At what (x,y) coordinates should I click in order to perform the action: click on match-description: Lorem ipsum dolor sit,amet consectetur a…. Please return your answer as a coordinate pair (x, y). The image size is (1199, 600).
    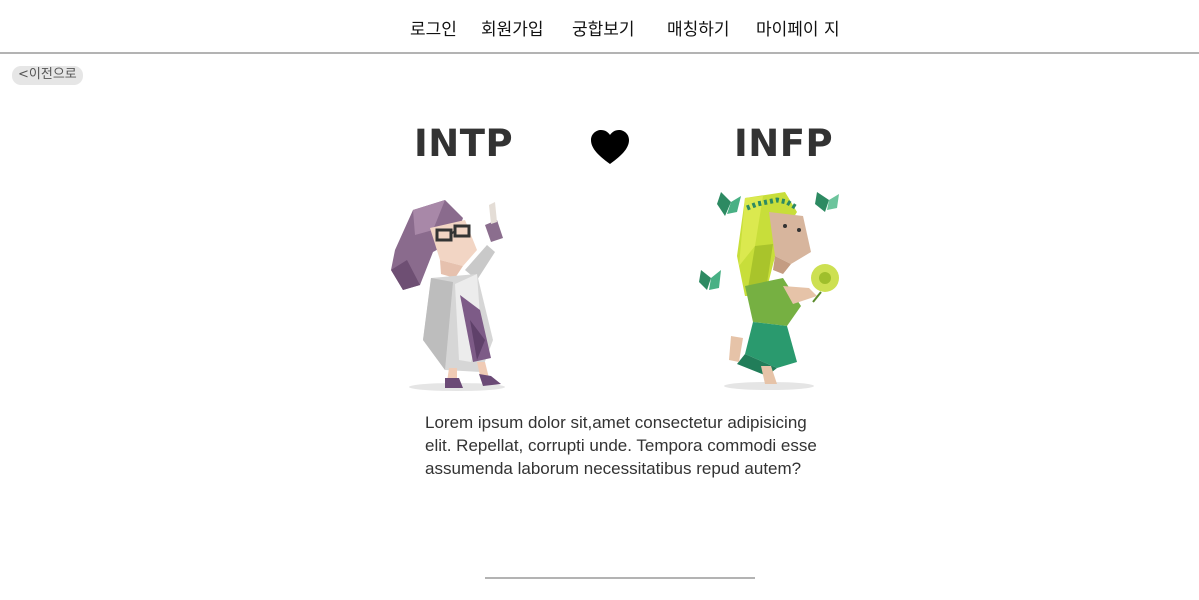
    Looking at the image, I should click on (621, 445).